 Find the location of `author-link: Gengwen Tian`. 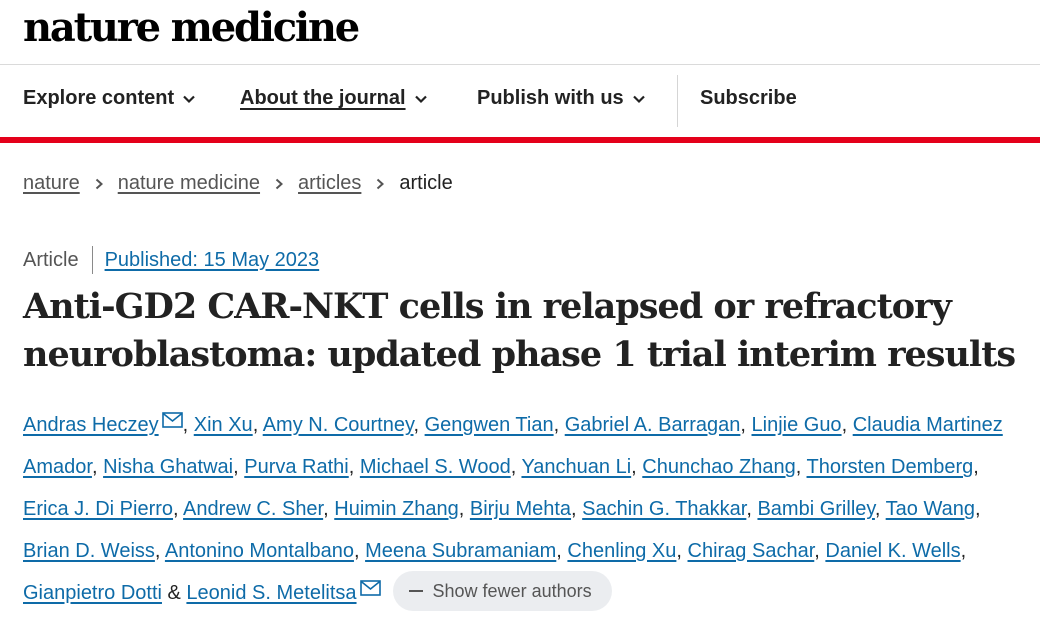

author-link: Gengwen Tian is located at coordinates (489, 425).